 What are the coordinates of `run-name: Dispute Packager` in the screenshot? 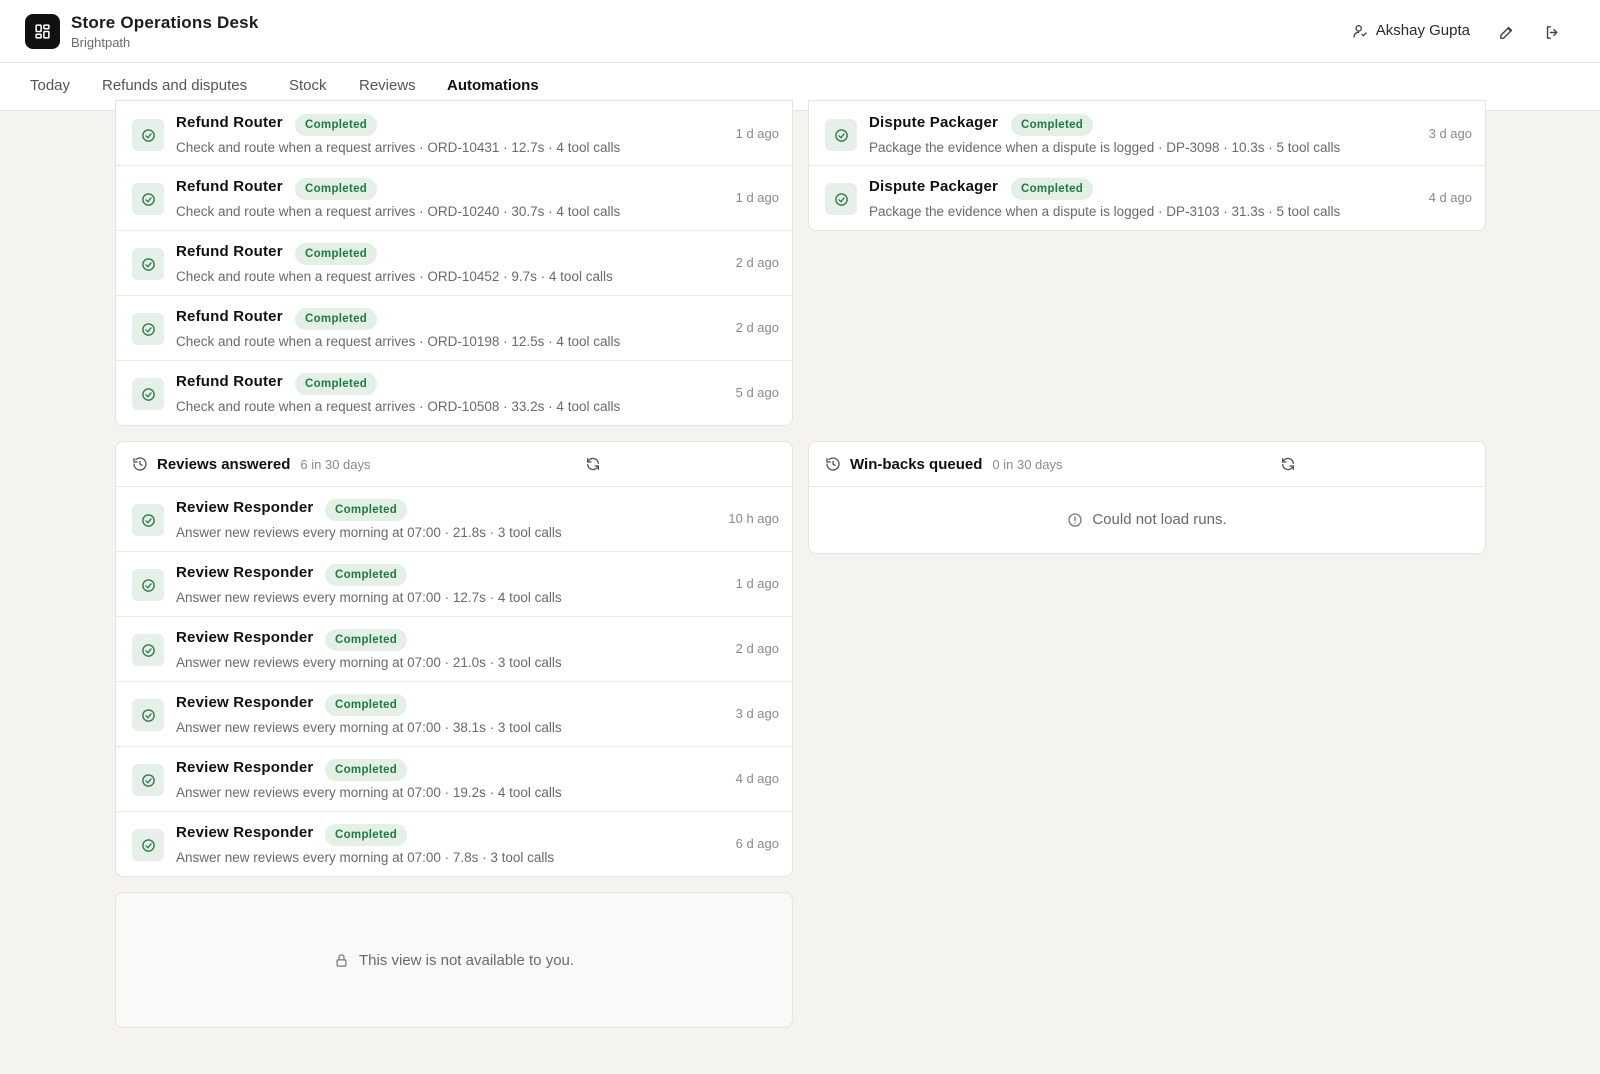 It's located at (934, 122).